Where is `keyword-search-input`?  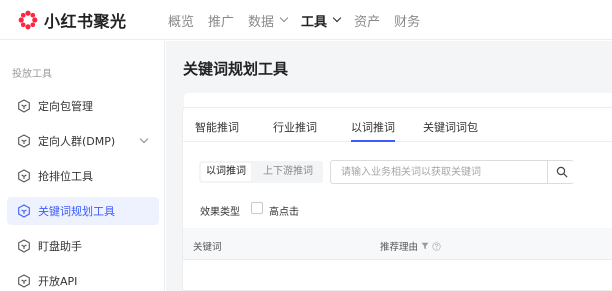 keyword-search-input is located at coordinates (439, 172).